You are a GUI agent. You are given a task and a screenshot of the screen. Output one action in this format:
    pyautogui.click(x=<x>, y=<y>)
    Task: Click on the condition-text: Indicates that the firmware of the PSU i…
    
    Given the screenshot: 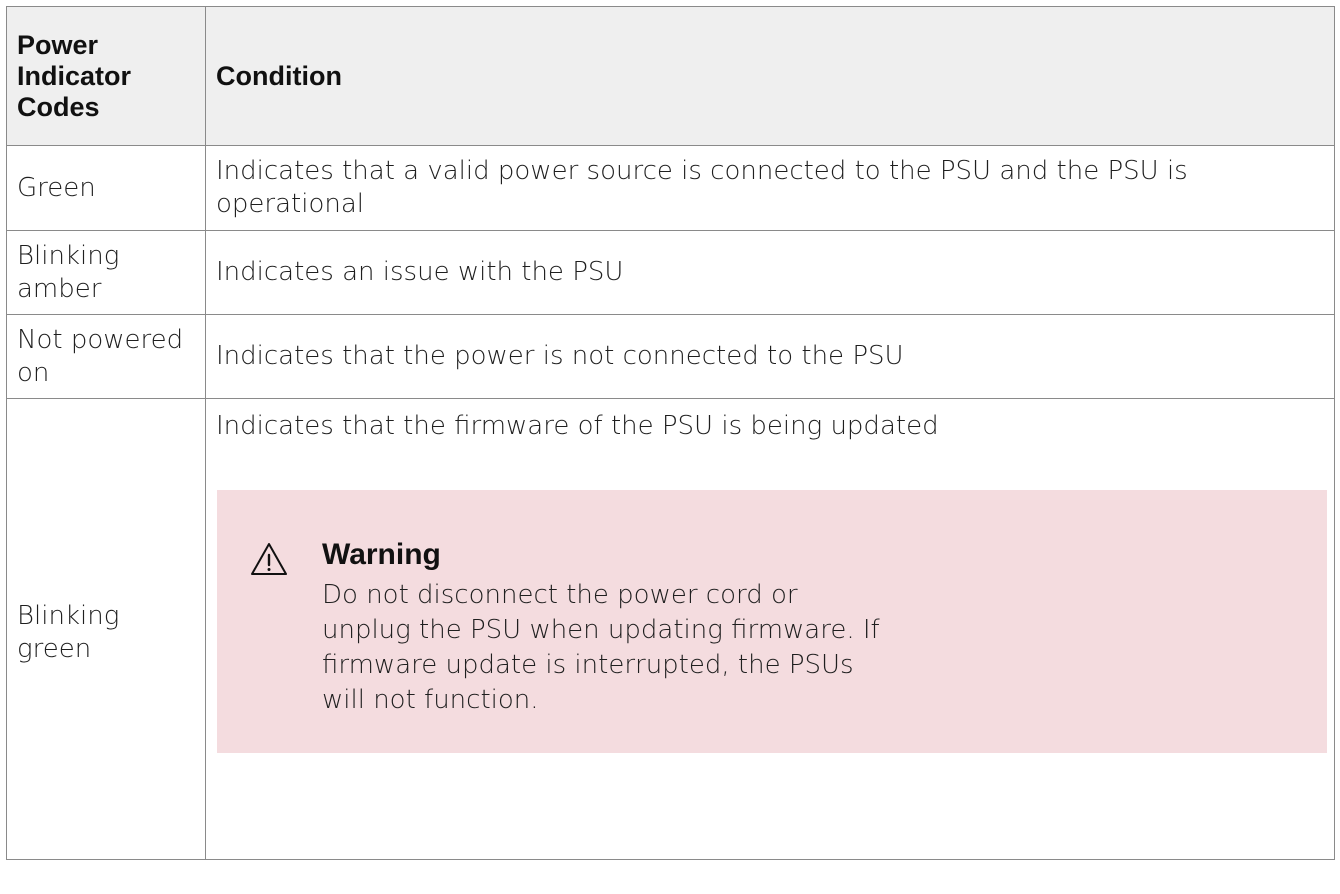 What is the action you would take?
    pyautogui.click(x=577, y=426)
    